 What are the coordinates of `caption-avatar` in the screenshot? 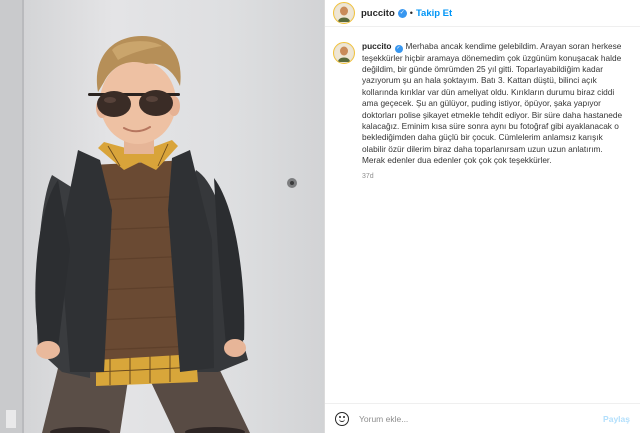 It's located at (344, 53).